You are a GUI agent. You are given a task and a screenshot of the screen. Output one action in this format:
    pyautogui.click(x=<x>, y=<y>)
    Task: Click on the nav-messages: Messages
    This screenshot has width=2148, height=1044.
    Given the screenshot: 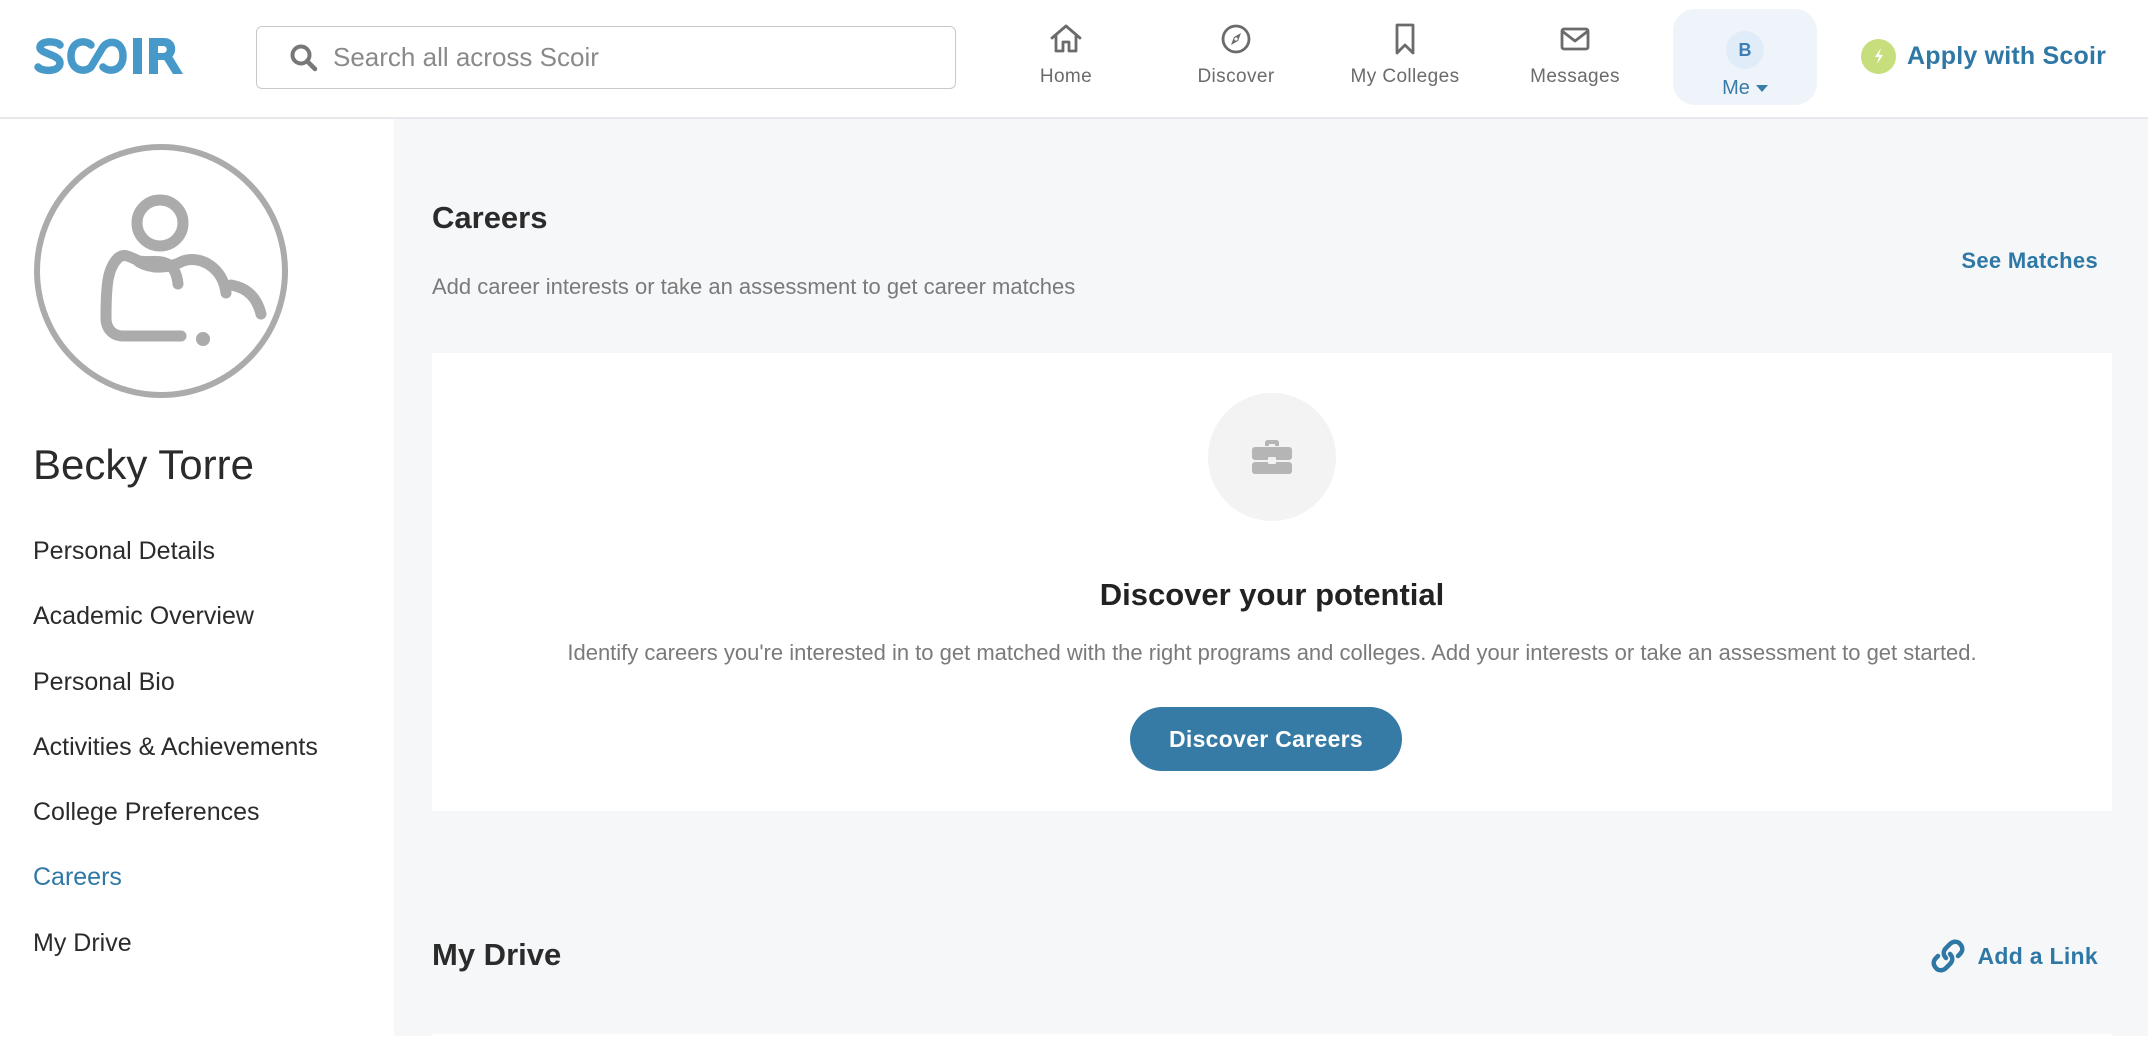 What is the action you would take?
    pyautogui.click(x=1575, y=62)
    